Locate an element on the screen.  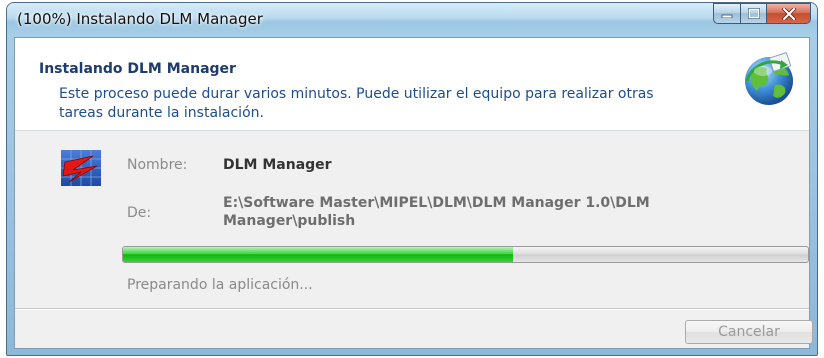
close-icon is located at coordinates (788, 13).